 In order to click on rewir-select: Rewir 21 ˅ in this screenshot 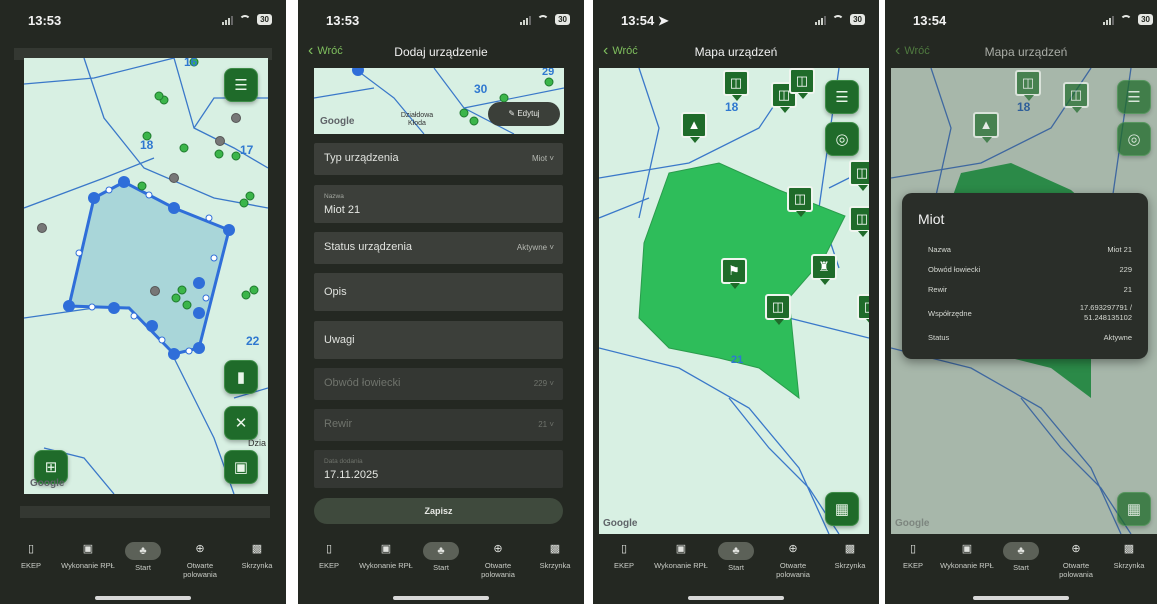, I will do `click(438, 425)`.